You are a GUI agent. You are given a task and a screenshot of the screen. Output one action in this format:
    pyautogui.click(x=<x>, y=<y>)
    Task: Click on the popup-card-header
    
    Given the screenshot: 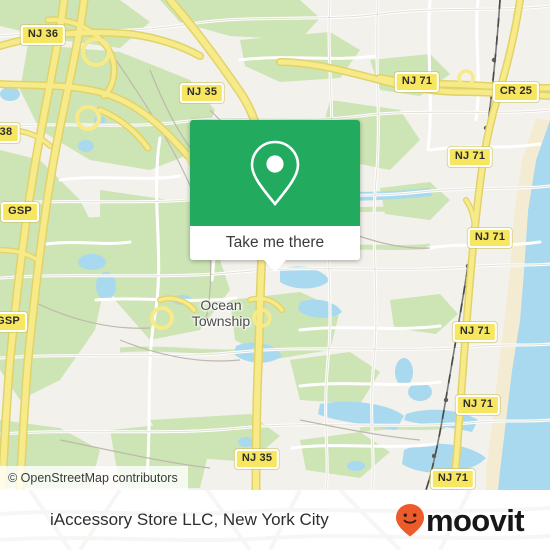 What is the action you would take?
    pyautogui.click(x=275, y=173)
    